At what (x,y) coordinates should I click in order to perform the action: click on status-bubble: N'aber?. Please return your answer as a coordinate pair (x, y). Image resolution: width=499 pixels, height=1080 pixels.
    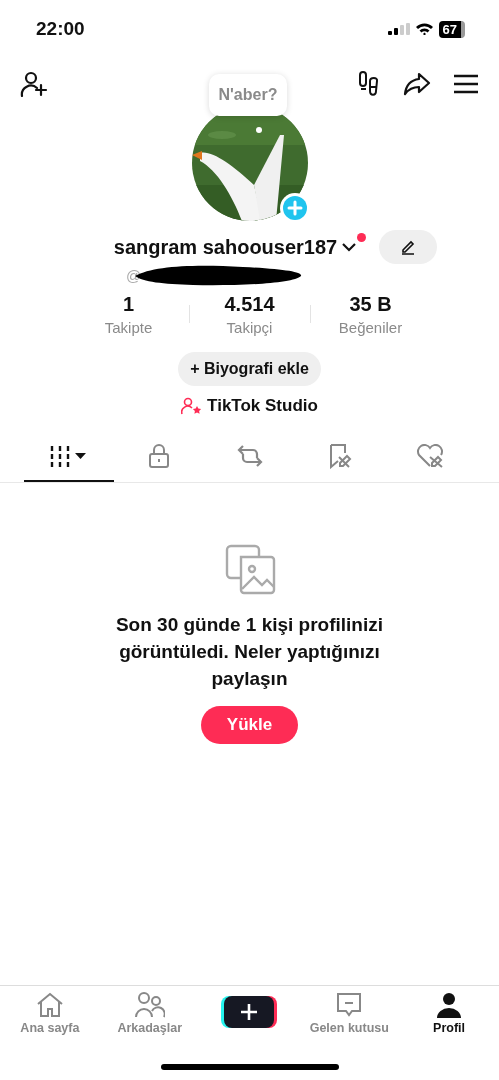
    Looking at the image, I should click on (248, 95).